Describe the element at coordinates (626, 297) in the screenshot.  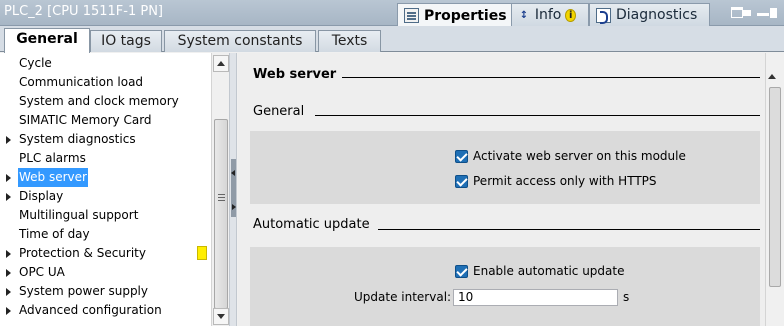
I see `update-interval-unit: s` at that location.